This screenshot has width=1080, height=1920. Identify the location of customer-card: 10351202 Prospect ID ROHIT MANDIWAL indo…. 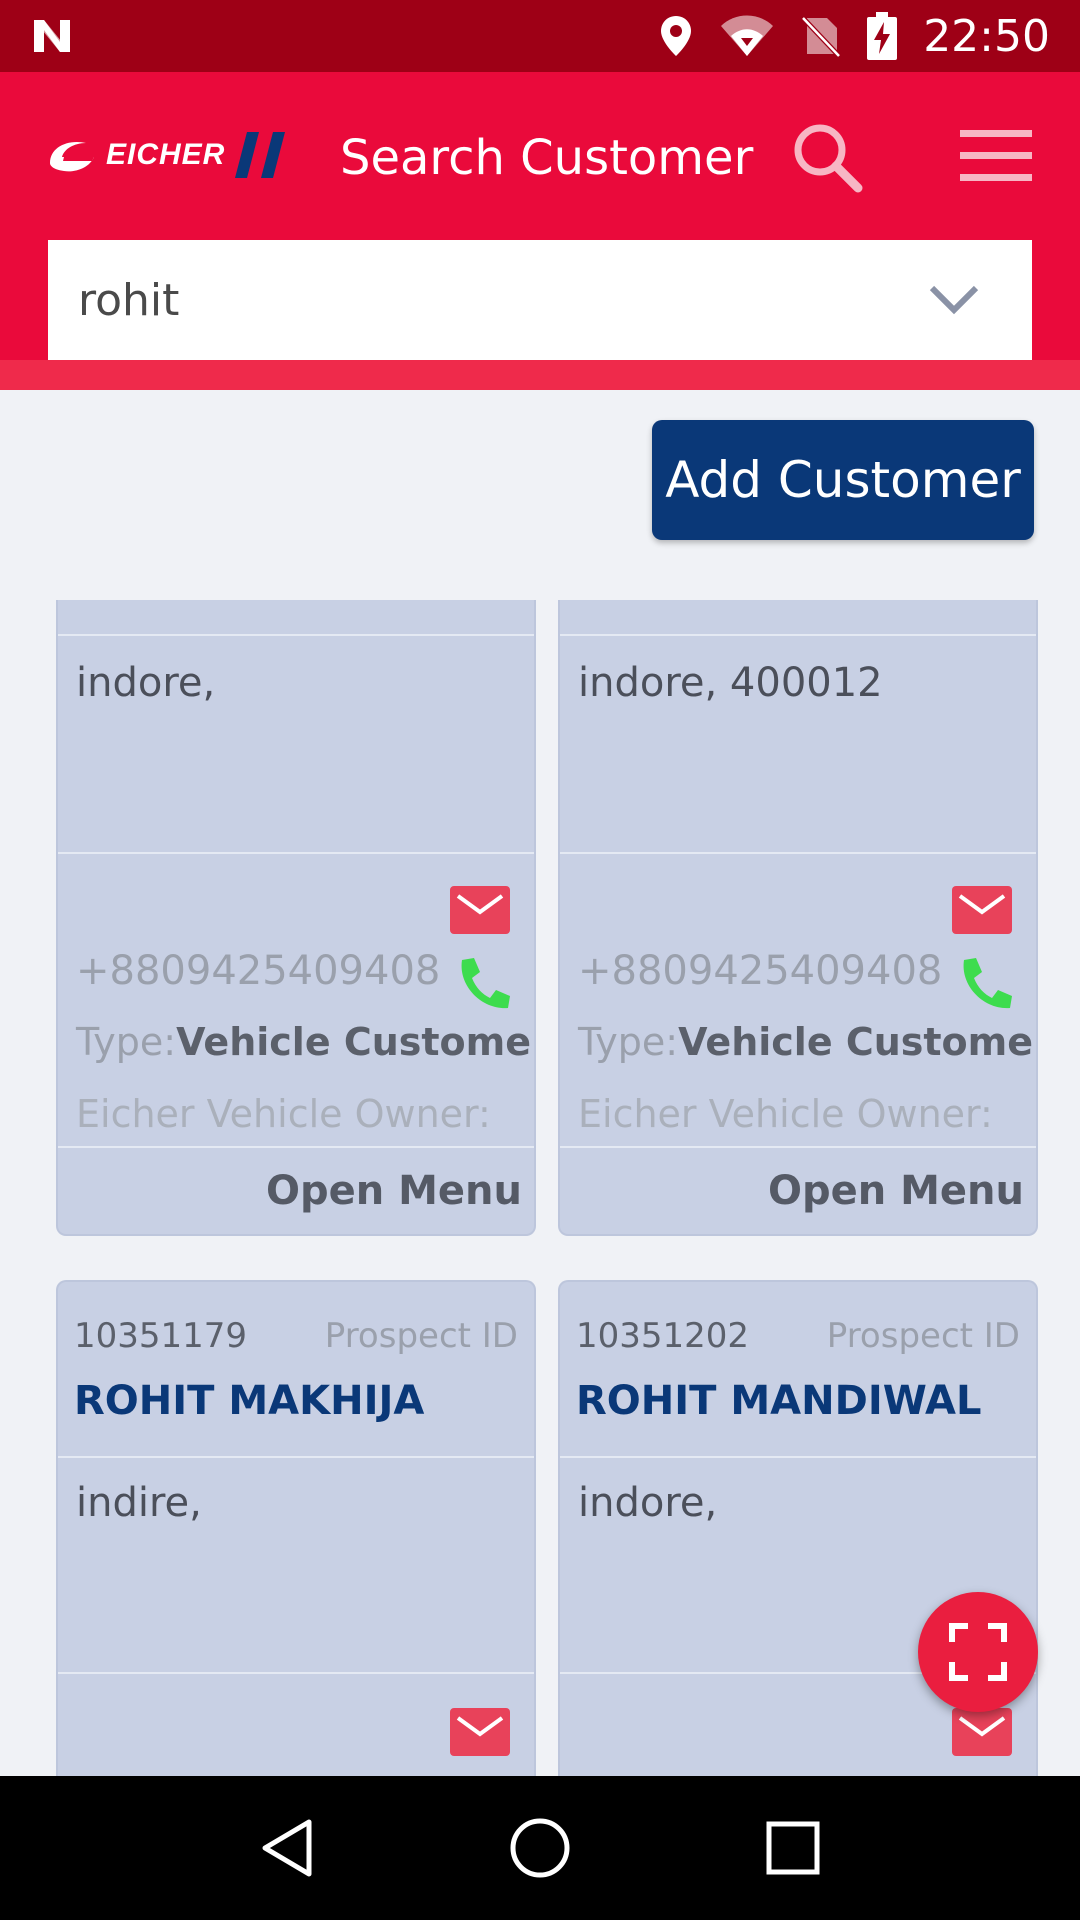
(798, 1540).